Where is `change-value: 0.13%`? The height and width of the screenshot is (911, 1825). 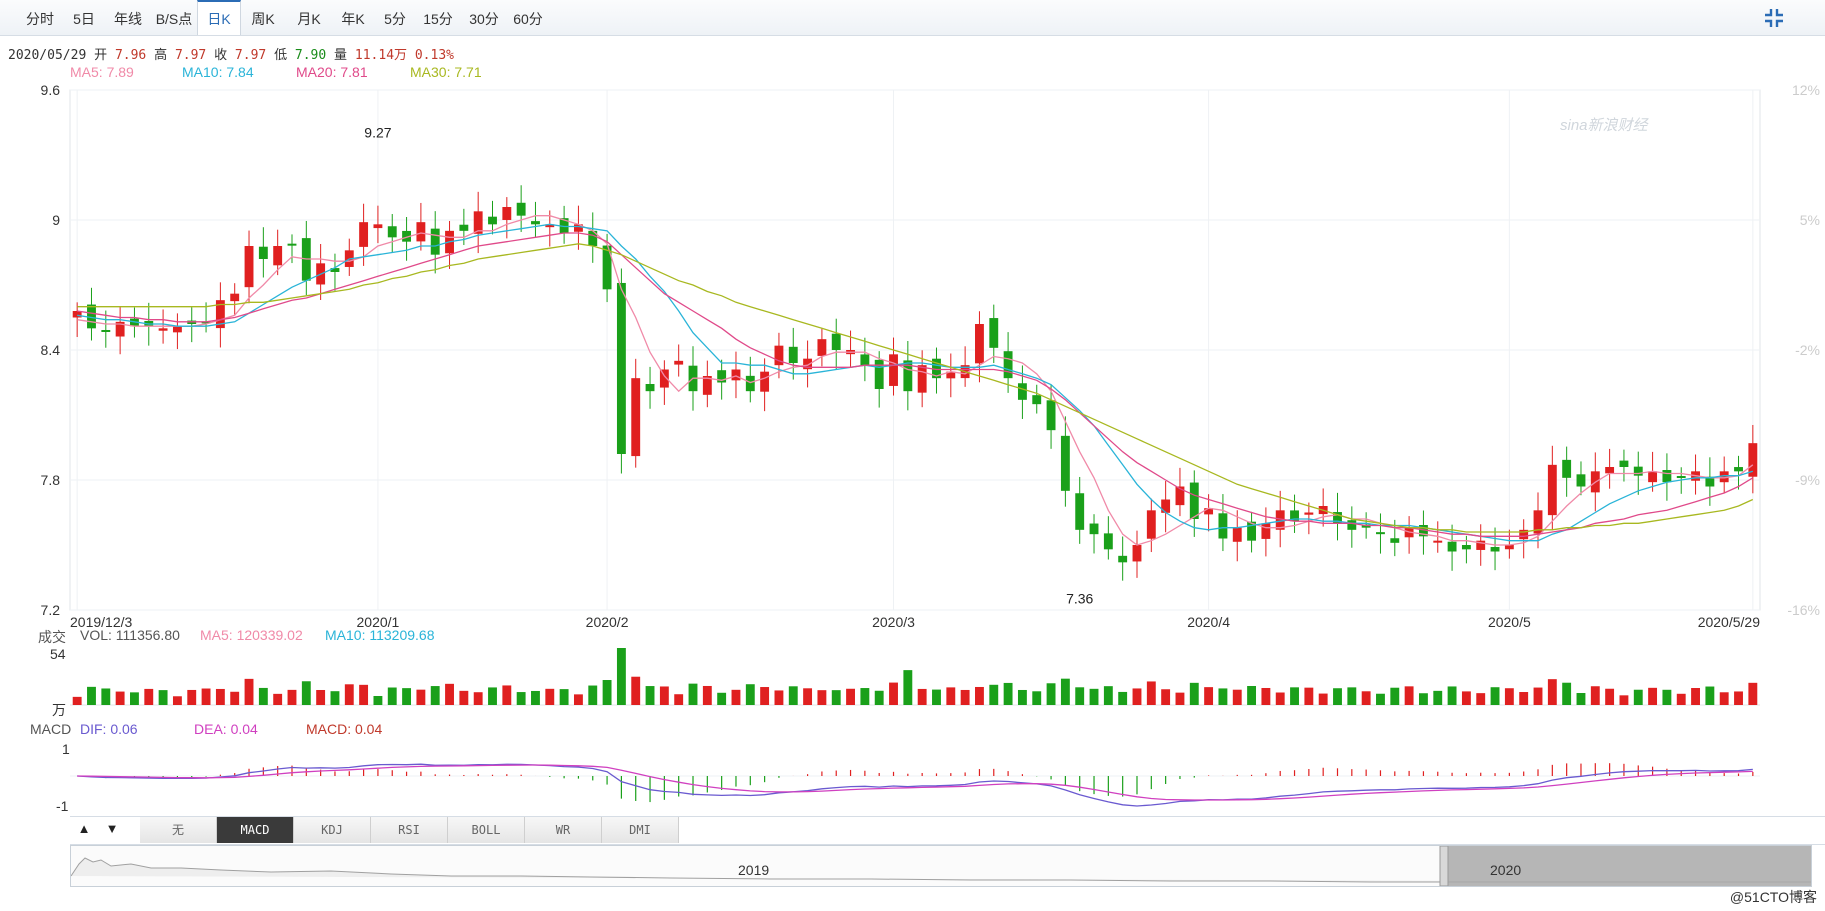
change-value: 0.13% is located at coordinates (434, 55).